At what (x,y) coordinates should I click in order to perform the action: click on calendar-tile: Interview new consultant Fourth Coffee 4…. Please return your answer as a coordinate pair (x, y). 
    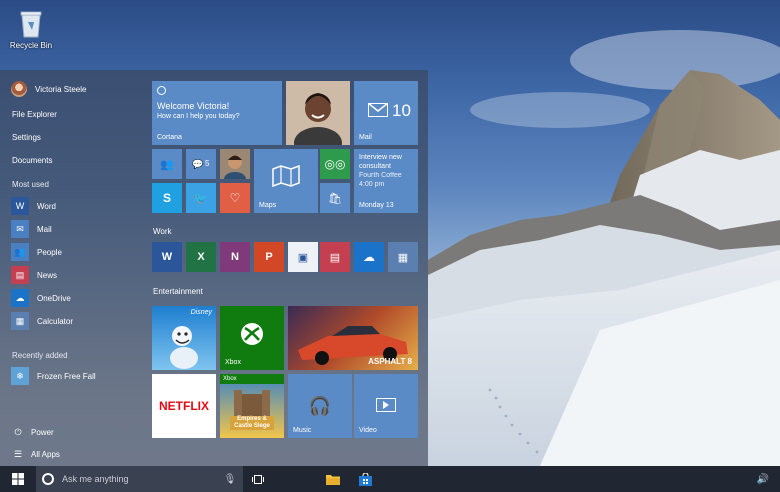
    Looking at the image, I should click on (386, 181).